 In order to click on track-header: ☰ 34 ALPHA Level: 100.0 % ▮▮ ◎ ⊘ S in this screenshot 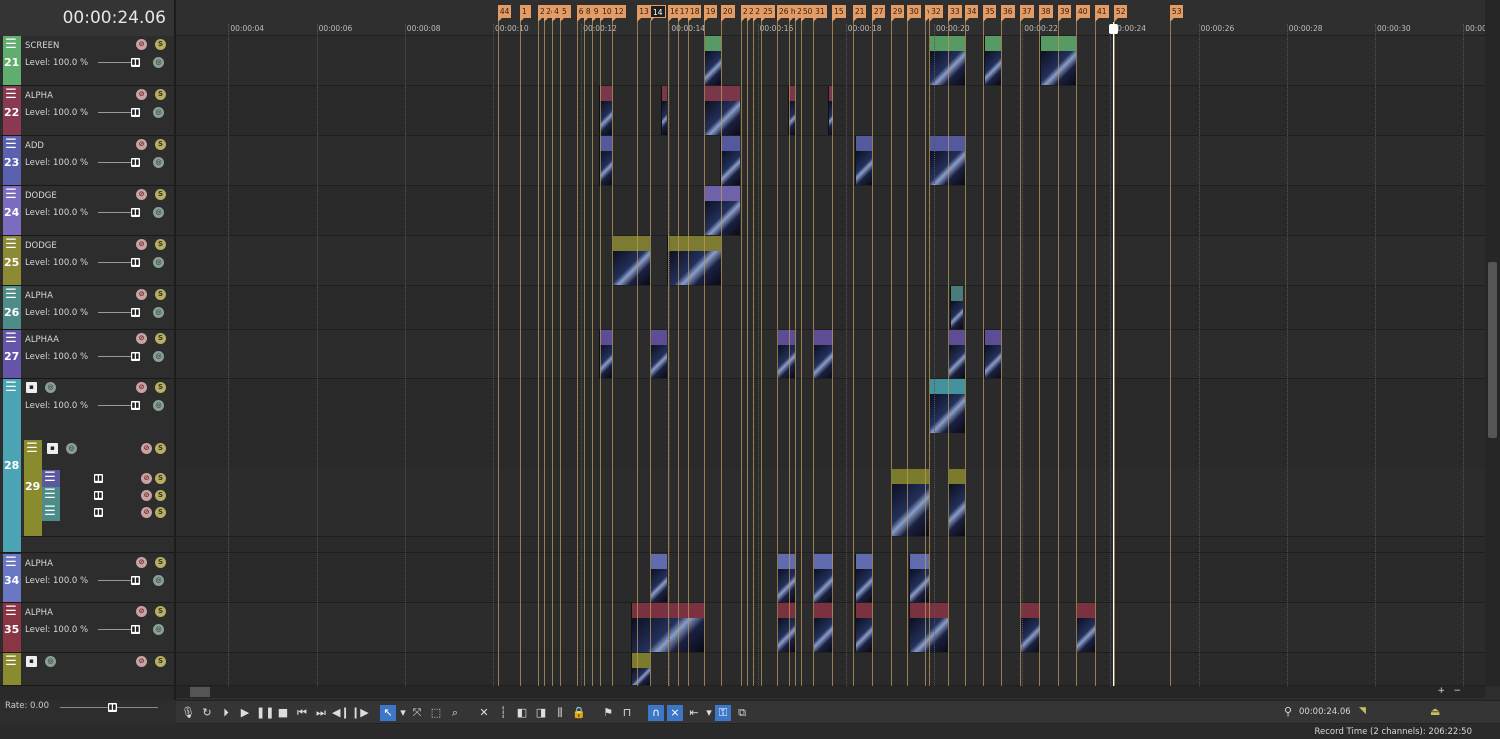, I will do `click(87, 578)`.